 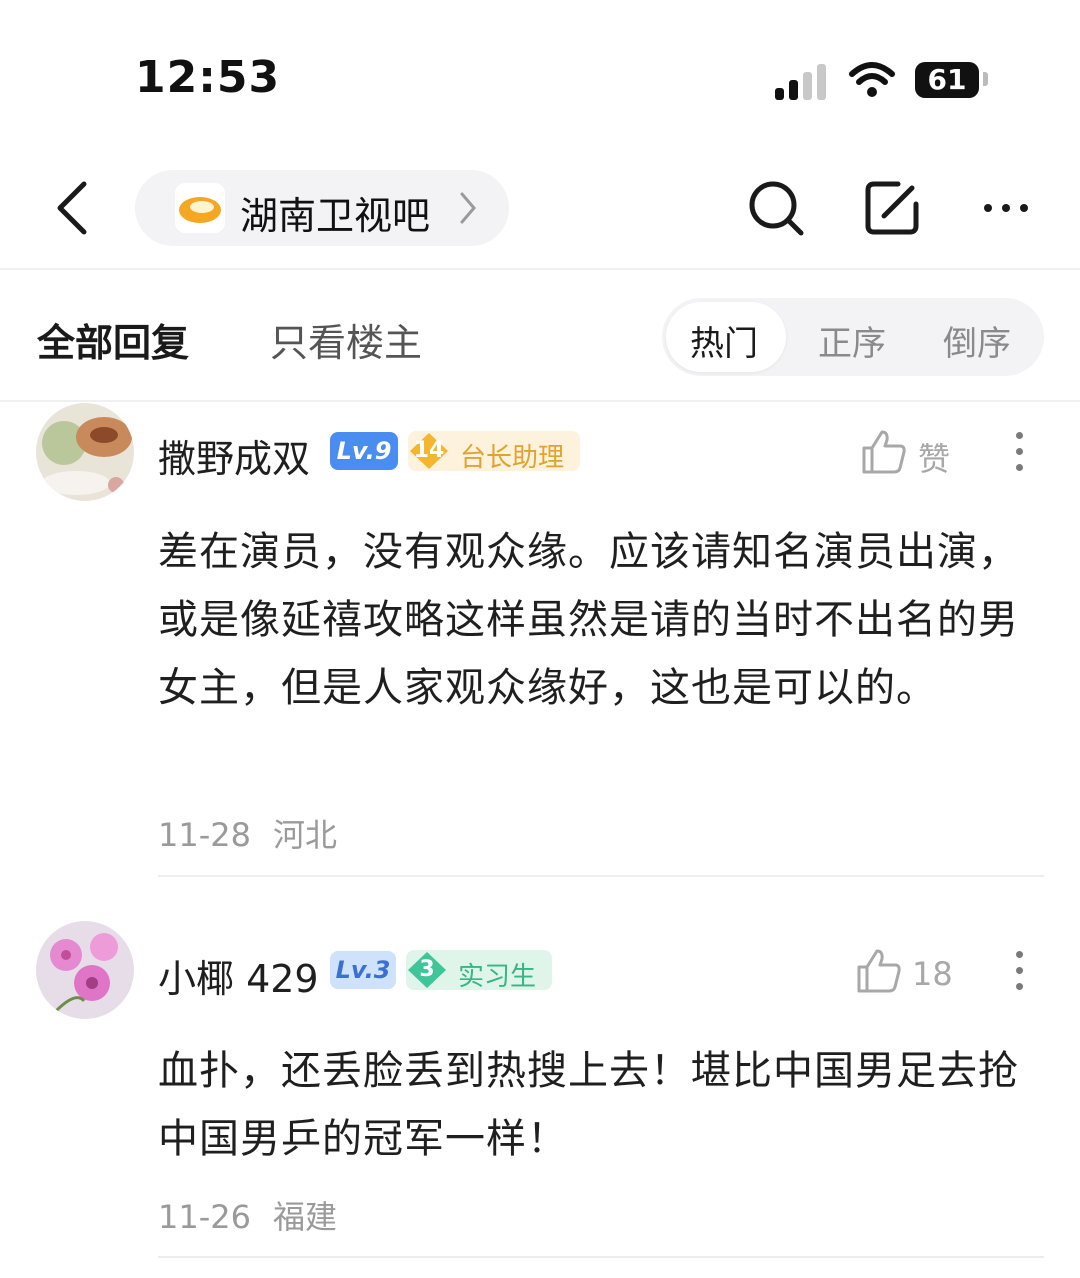 What do you see at coordinates (852, 340) in the screenshot?
I see `sort-ascending: 正序` at bounding box center [852, 340].